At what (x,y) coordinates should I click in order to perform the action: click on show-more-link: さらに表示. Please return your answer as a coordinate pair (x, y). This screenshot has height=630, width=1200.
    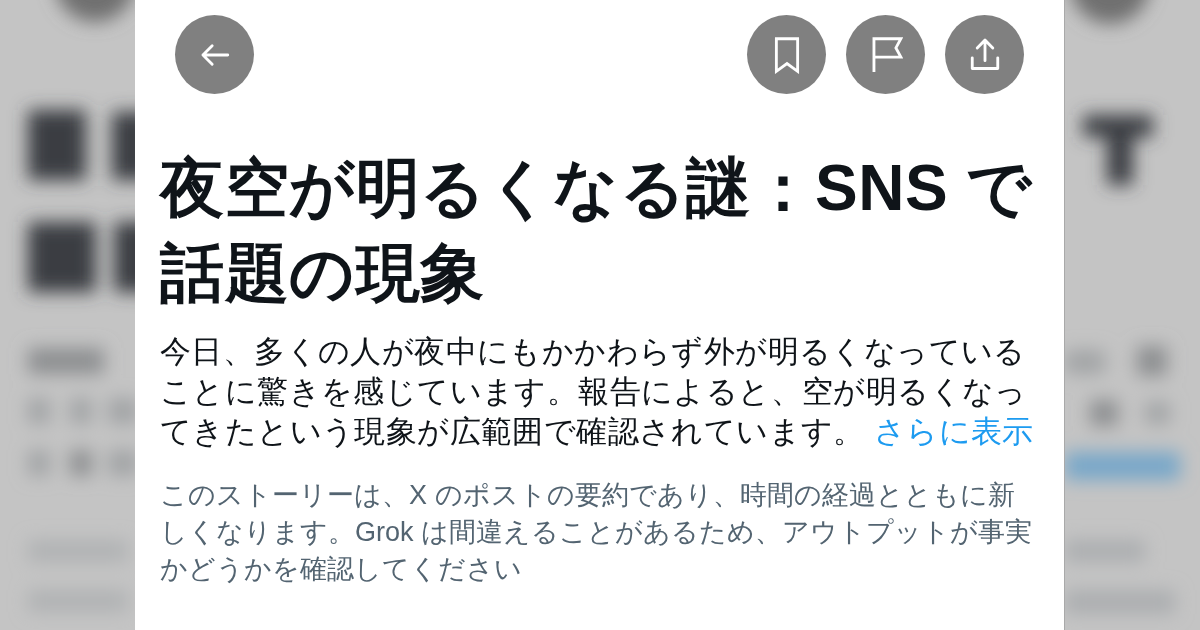
    Looking at the image, I should click on (953, 431).